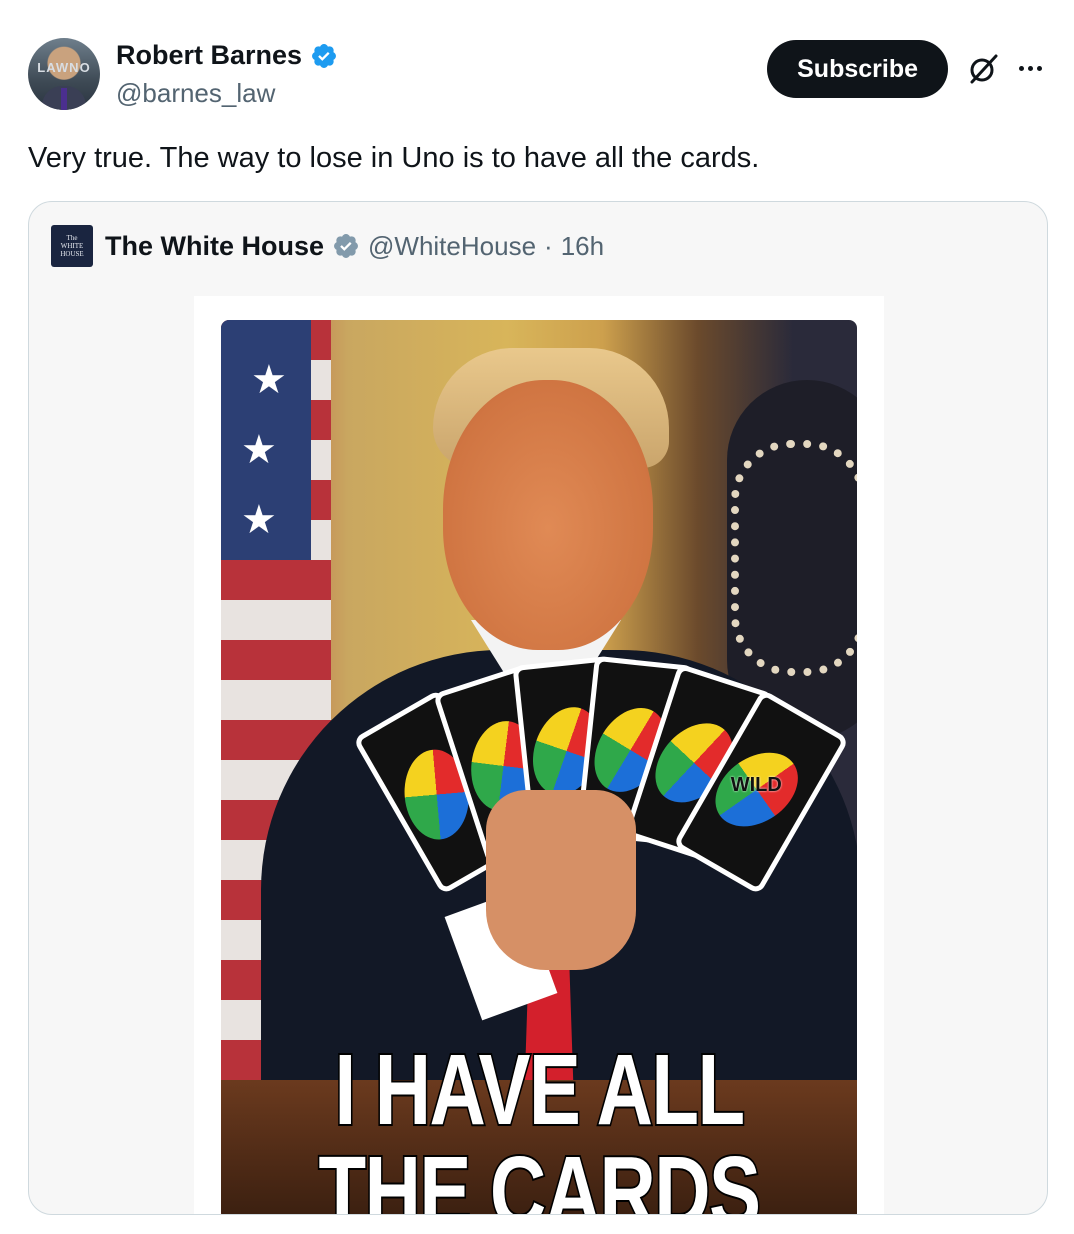 This screenshot has width=1074, height=1234. I want to click on wh-avatar-line-2: WHITE, so click(72, 246).